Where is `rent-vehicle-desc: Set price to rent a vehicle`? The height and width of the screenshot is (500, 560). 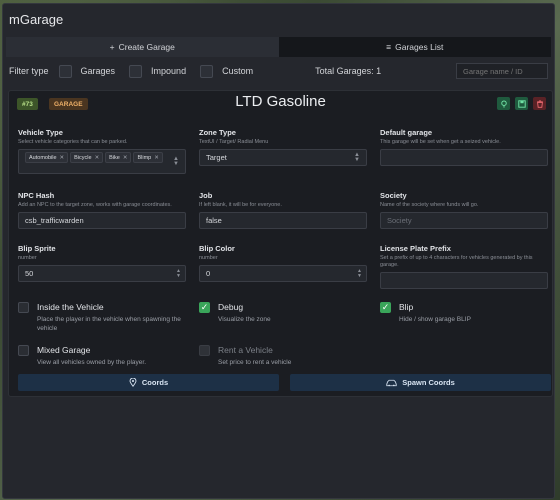
rent-vehicle-desc: Set price to rent a vehicle is located at coordinates (255, 362).